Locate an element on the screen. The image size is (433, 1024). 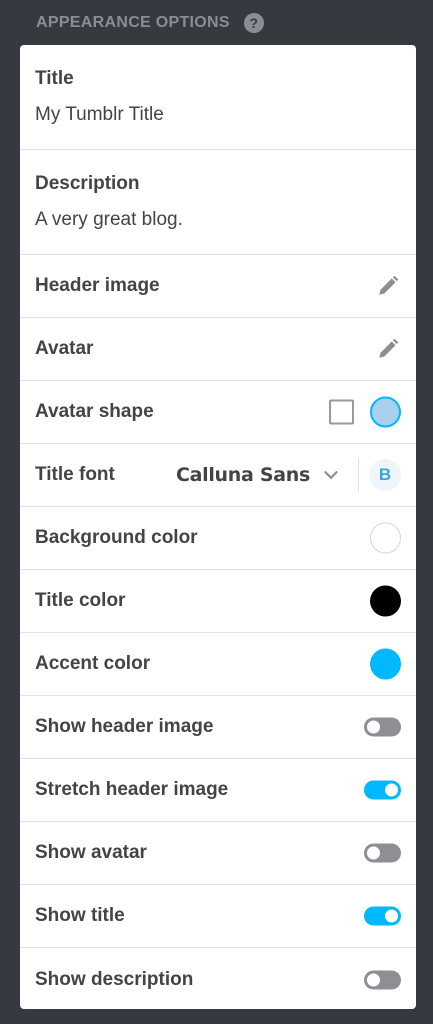
help-icon: ? is located at coordinates (253, 22).